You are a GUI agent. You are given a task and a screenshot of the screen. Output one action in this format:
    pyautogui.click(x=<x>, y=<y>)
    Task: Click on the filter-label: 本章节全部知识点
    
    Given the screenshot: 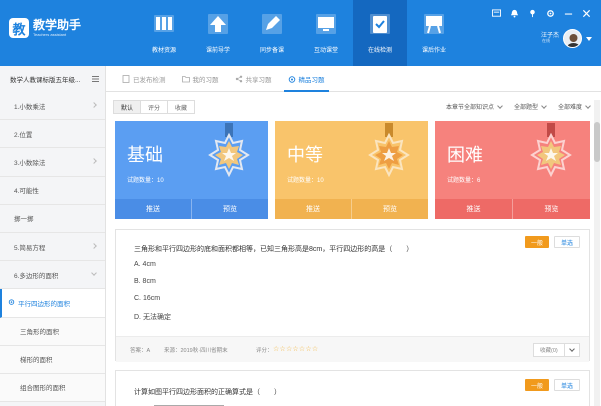 What is the action you would take?
    pyautogui.click(x=469, y=108)
    